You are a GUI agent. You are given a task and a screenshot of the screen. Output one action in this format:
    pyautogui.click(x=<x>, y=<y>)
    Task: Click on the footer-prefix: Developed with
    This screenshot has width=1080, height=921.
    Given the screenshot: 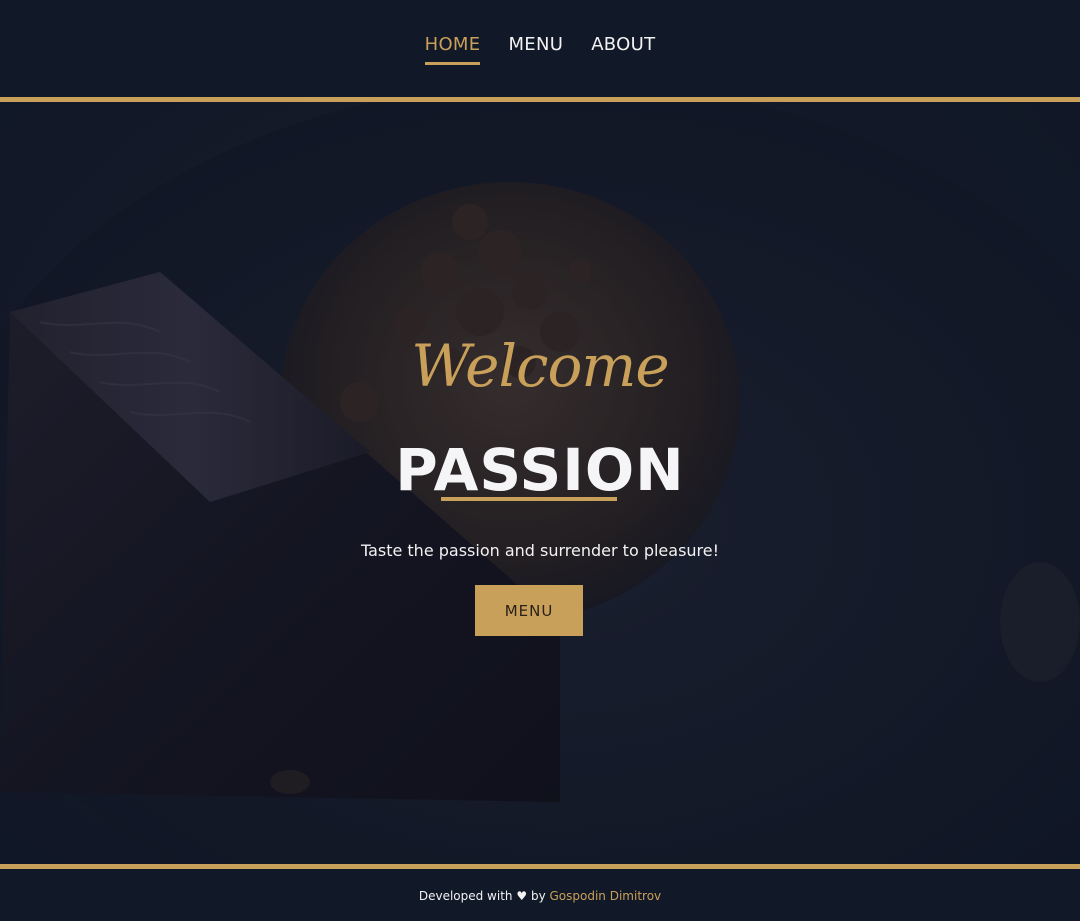 What is the action you would take?
    pyautogui.click(x=465, y=896)
    